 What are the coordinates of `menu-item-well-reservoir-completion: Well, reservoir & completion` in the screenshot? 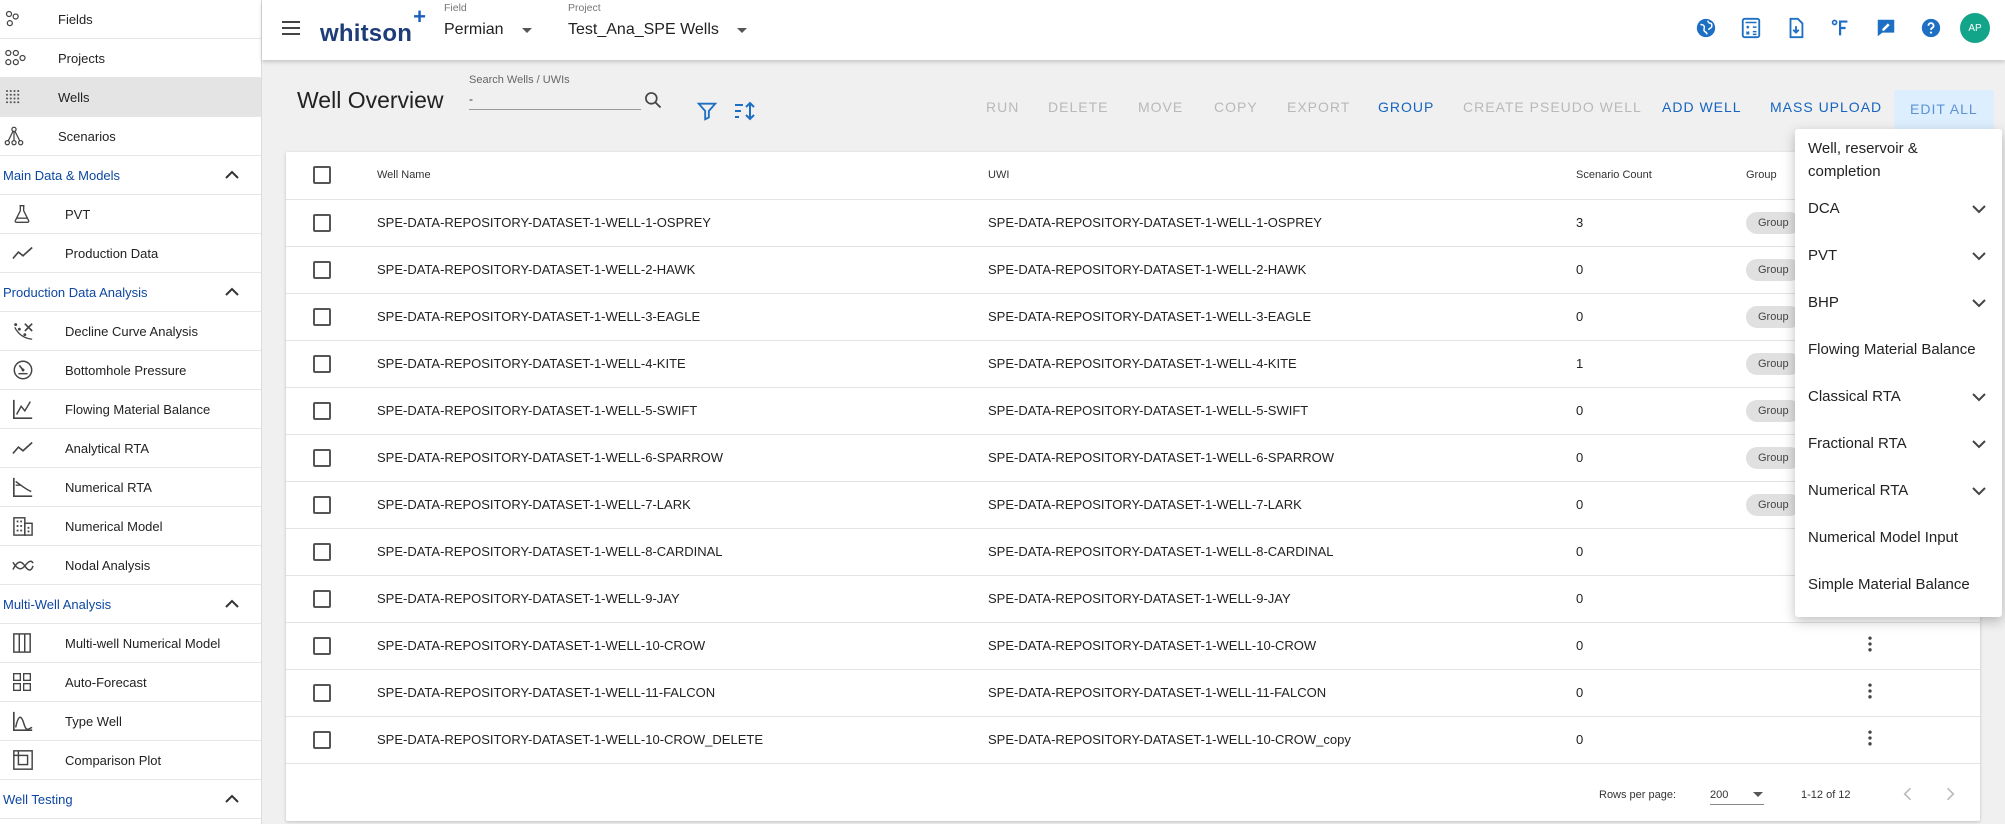 It's located at (1898, 161).